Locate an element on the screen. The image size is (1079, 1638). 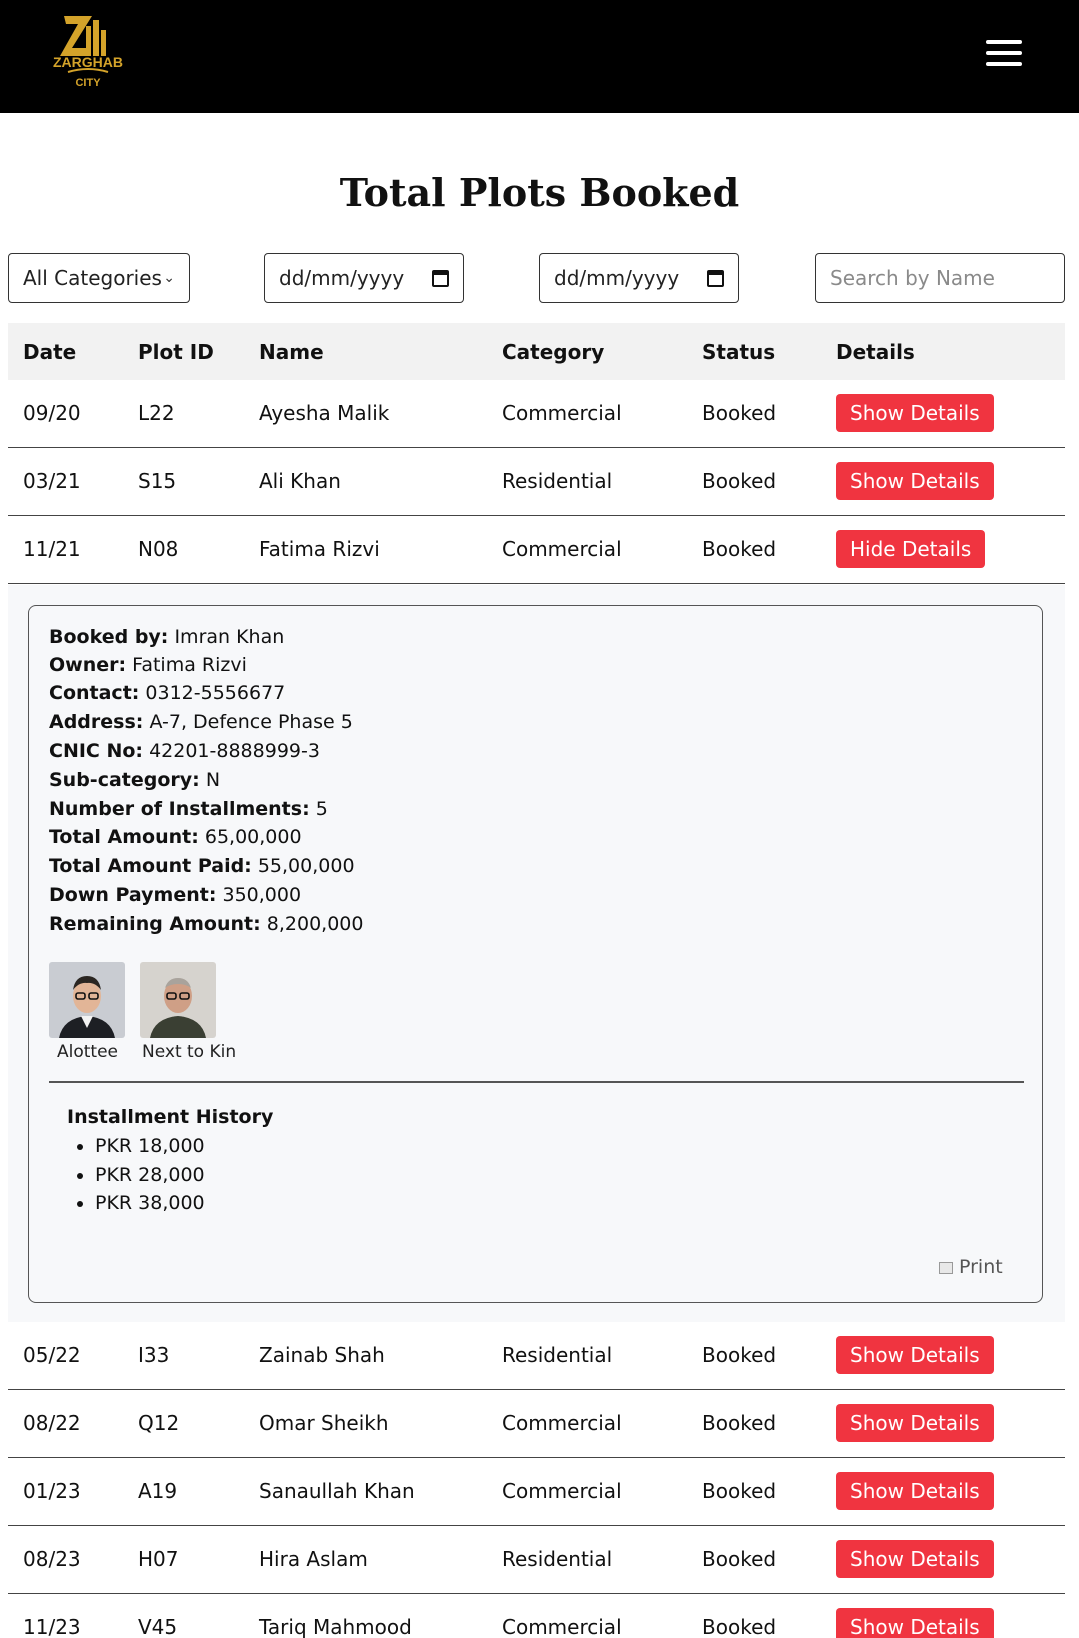
cell-name: Hira Aslam is located at coordinates (313, 1559).